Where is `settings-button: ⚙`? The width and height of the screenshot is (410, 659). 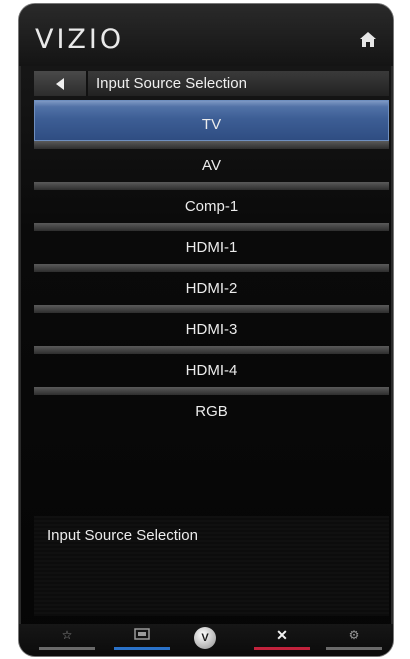 settings-button: ⚙ is located at coordinates (354, 639).